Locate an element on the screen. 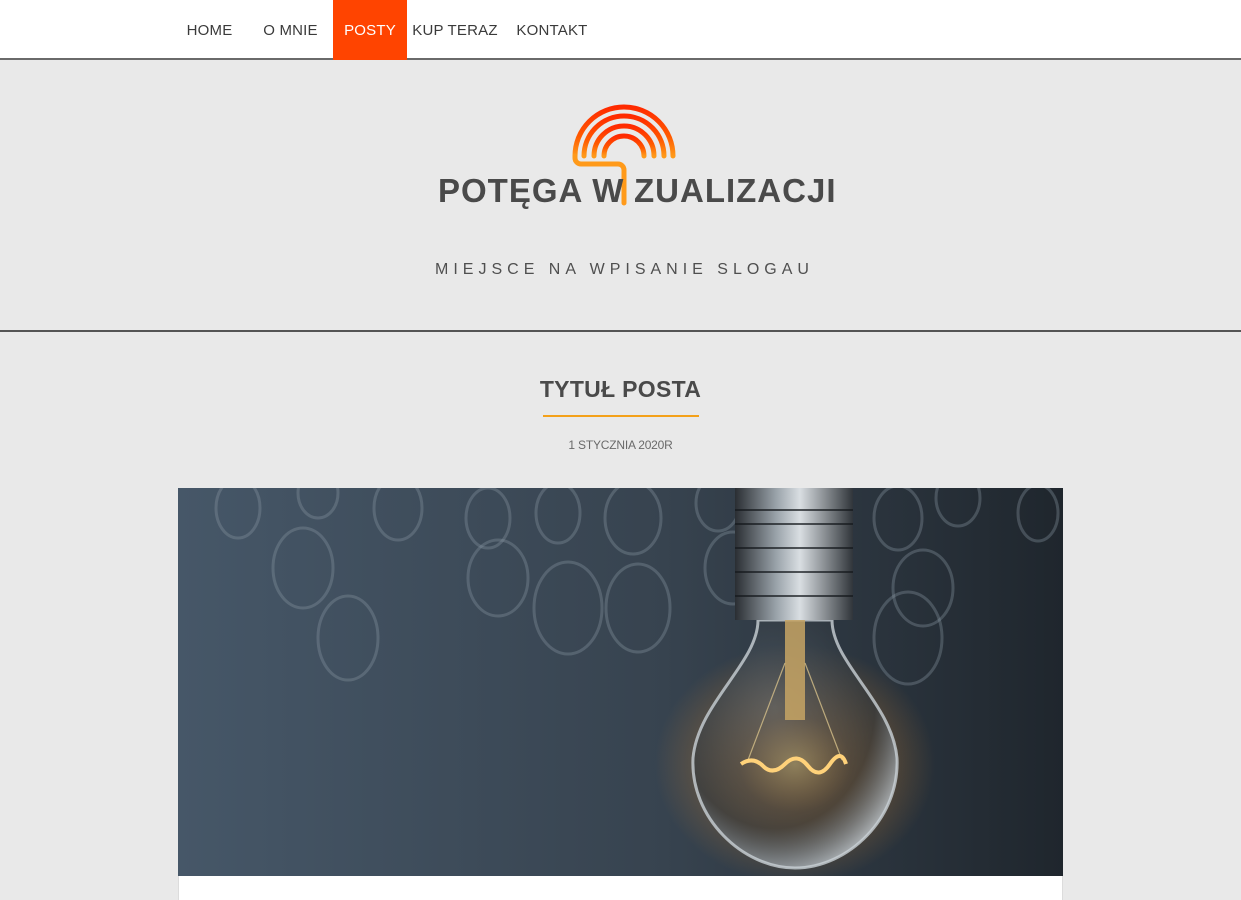 This screenshot has height=900, width=1241. nav-item-kontakt: KONTAKT is located at coordinates (552, 30).